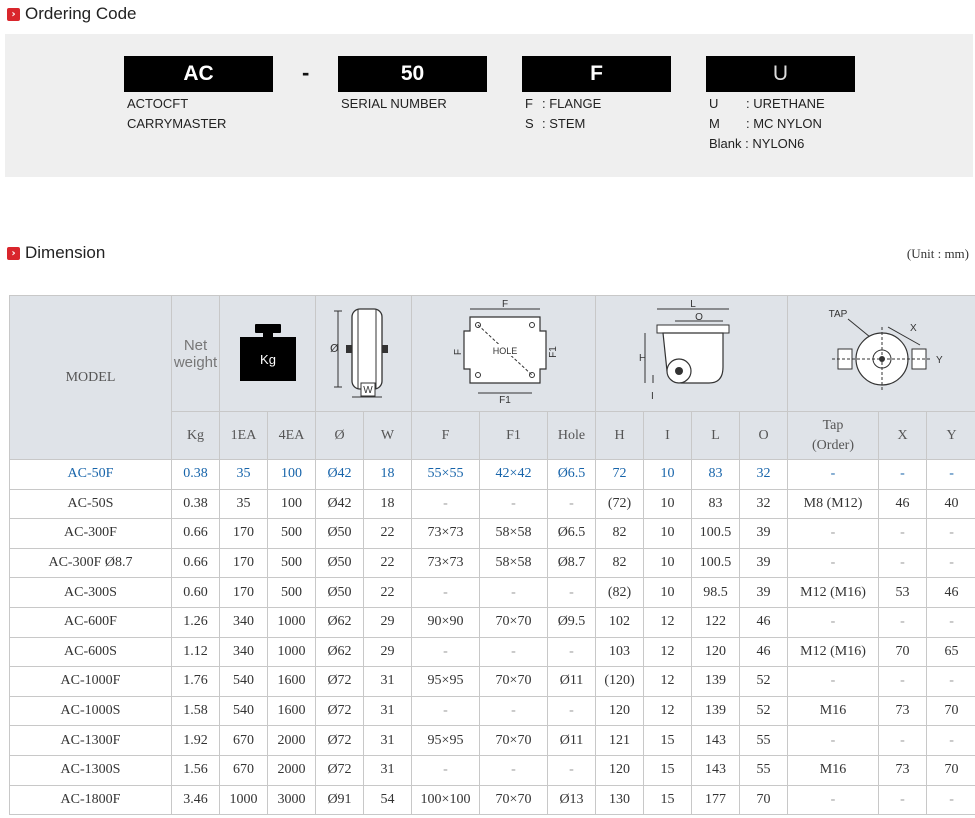 This screenshot has width=975, height=818. I want to click on model-cell: AC-50F, so click(90, 474).